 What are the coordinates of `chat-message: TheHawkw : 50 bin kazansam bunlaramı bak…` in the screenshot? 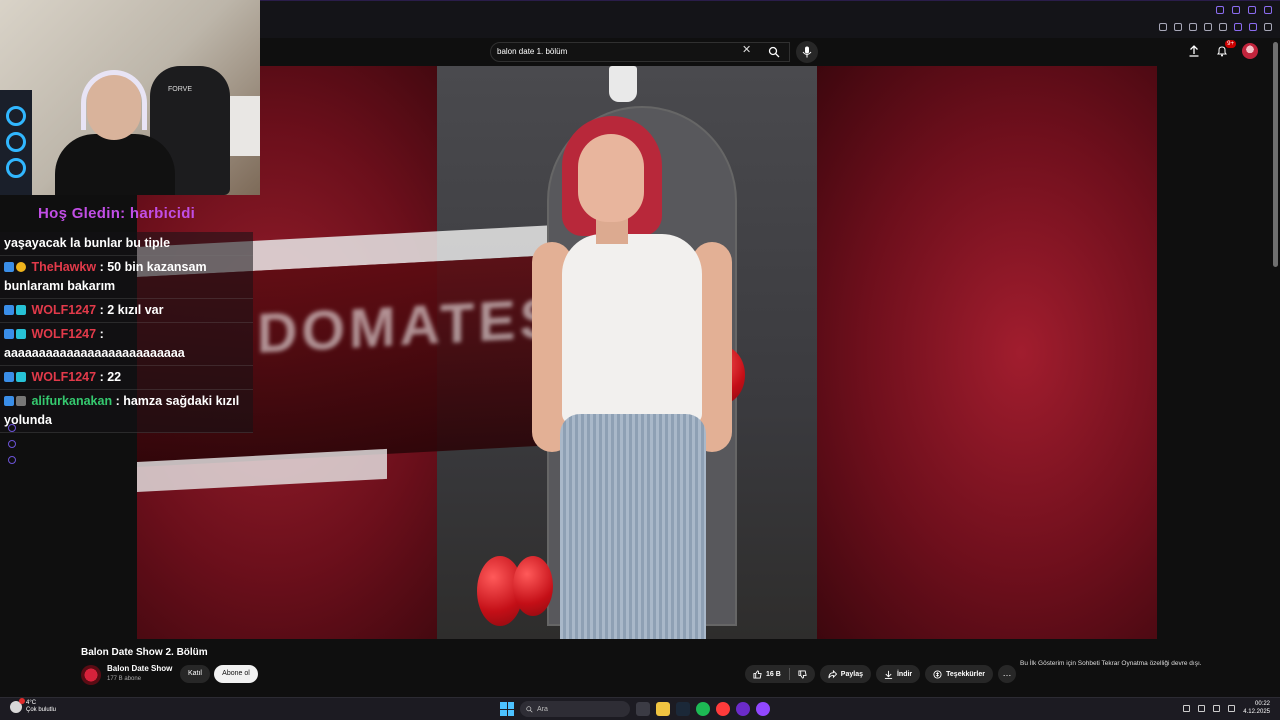 It's located at (126, 277).